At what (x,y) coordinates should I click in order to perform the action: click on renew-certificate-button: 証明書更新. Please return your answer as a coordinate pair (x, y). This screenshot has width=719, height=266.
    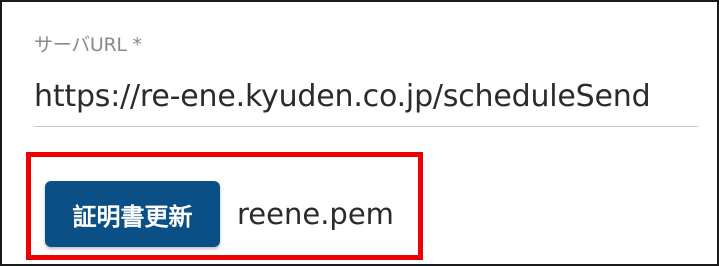
    Looking at the image, I should click on (132, 214).